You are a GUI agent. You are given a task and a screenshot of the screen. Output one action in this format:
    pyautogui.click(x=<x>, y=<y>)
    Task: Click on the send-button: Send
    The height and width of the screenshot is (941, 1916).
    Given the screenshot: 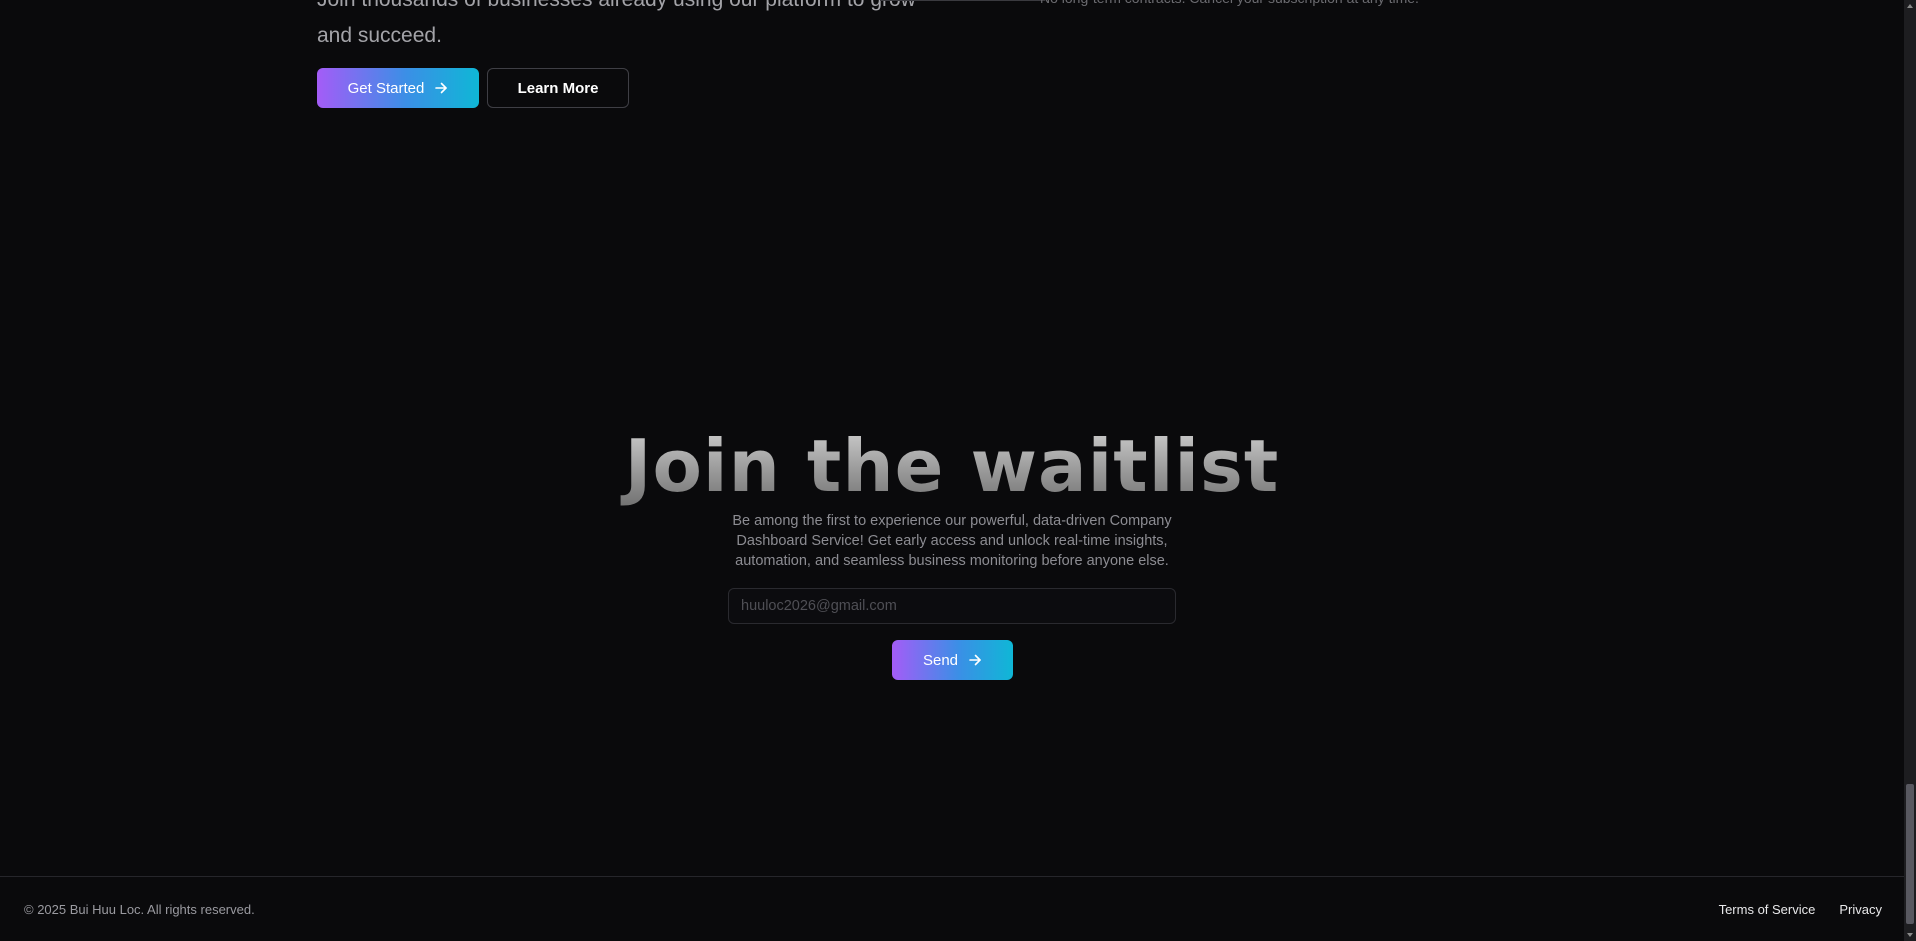 What is the action you would take?
    pyautogui.click(x=952, y=660)
    